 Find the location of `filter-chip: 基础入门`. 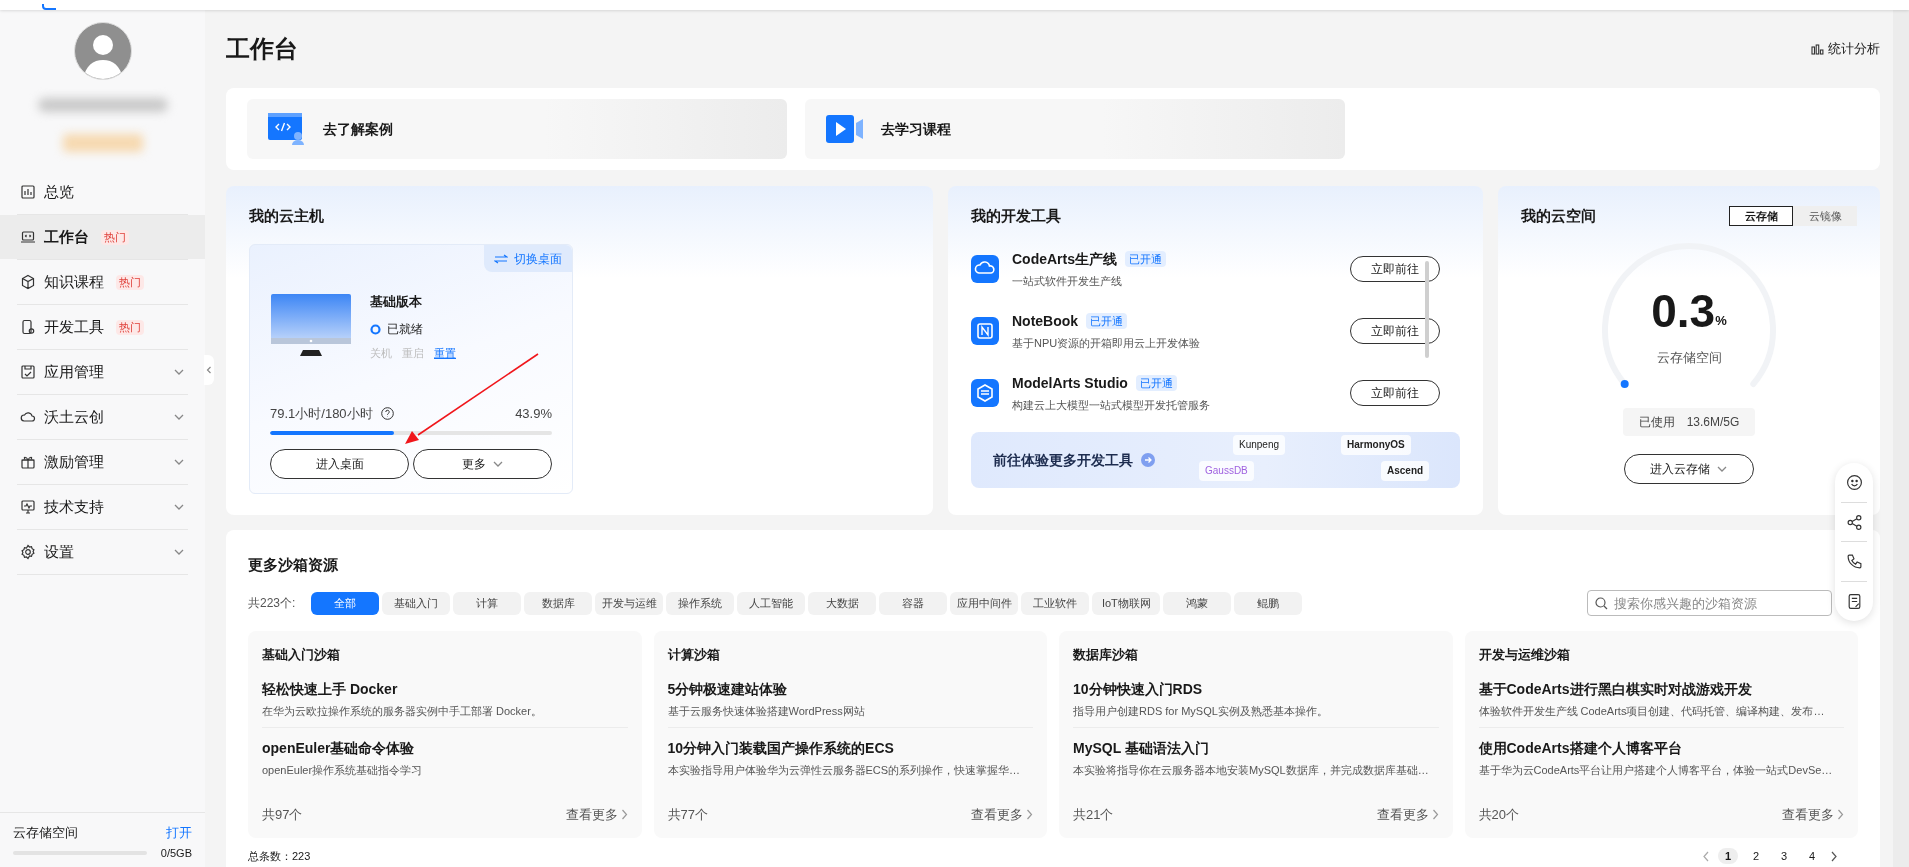

filter-chip: 基础入门 is located at coordinates (416, 603).